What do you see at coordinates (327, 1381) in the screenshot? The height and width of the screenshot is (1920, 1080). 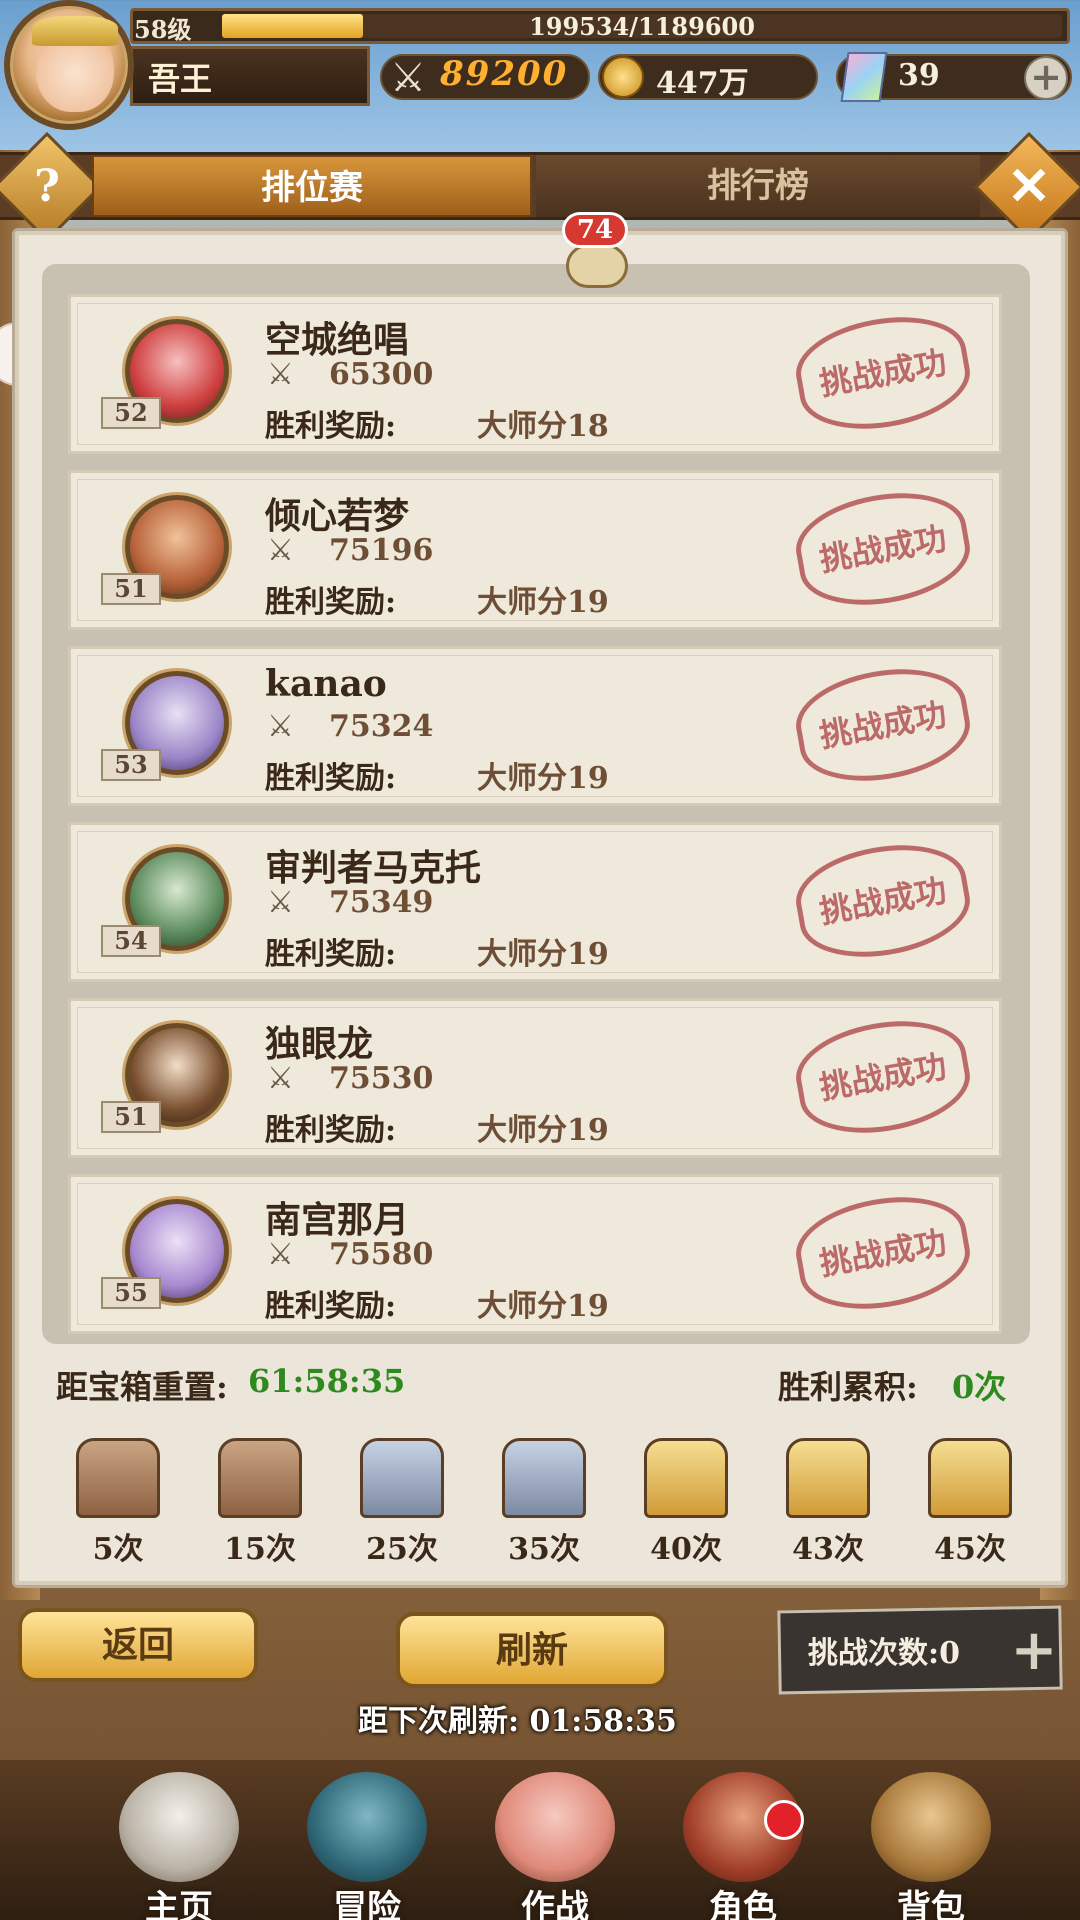 I see `chest-reset-timer: 61:58:35` at bounding box center [327, 1381].